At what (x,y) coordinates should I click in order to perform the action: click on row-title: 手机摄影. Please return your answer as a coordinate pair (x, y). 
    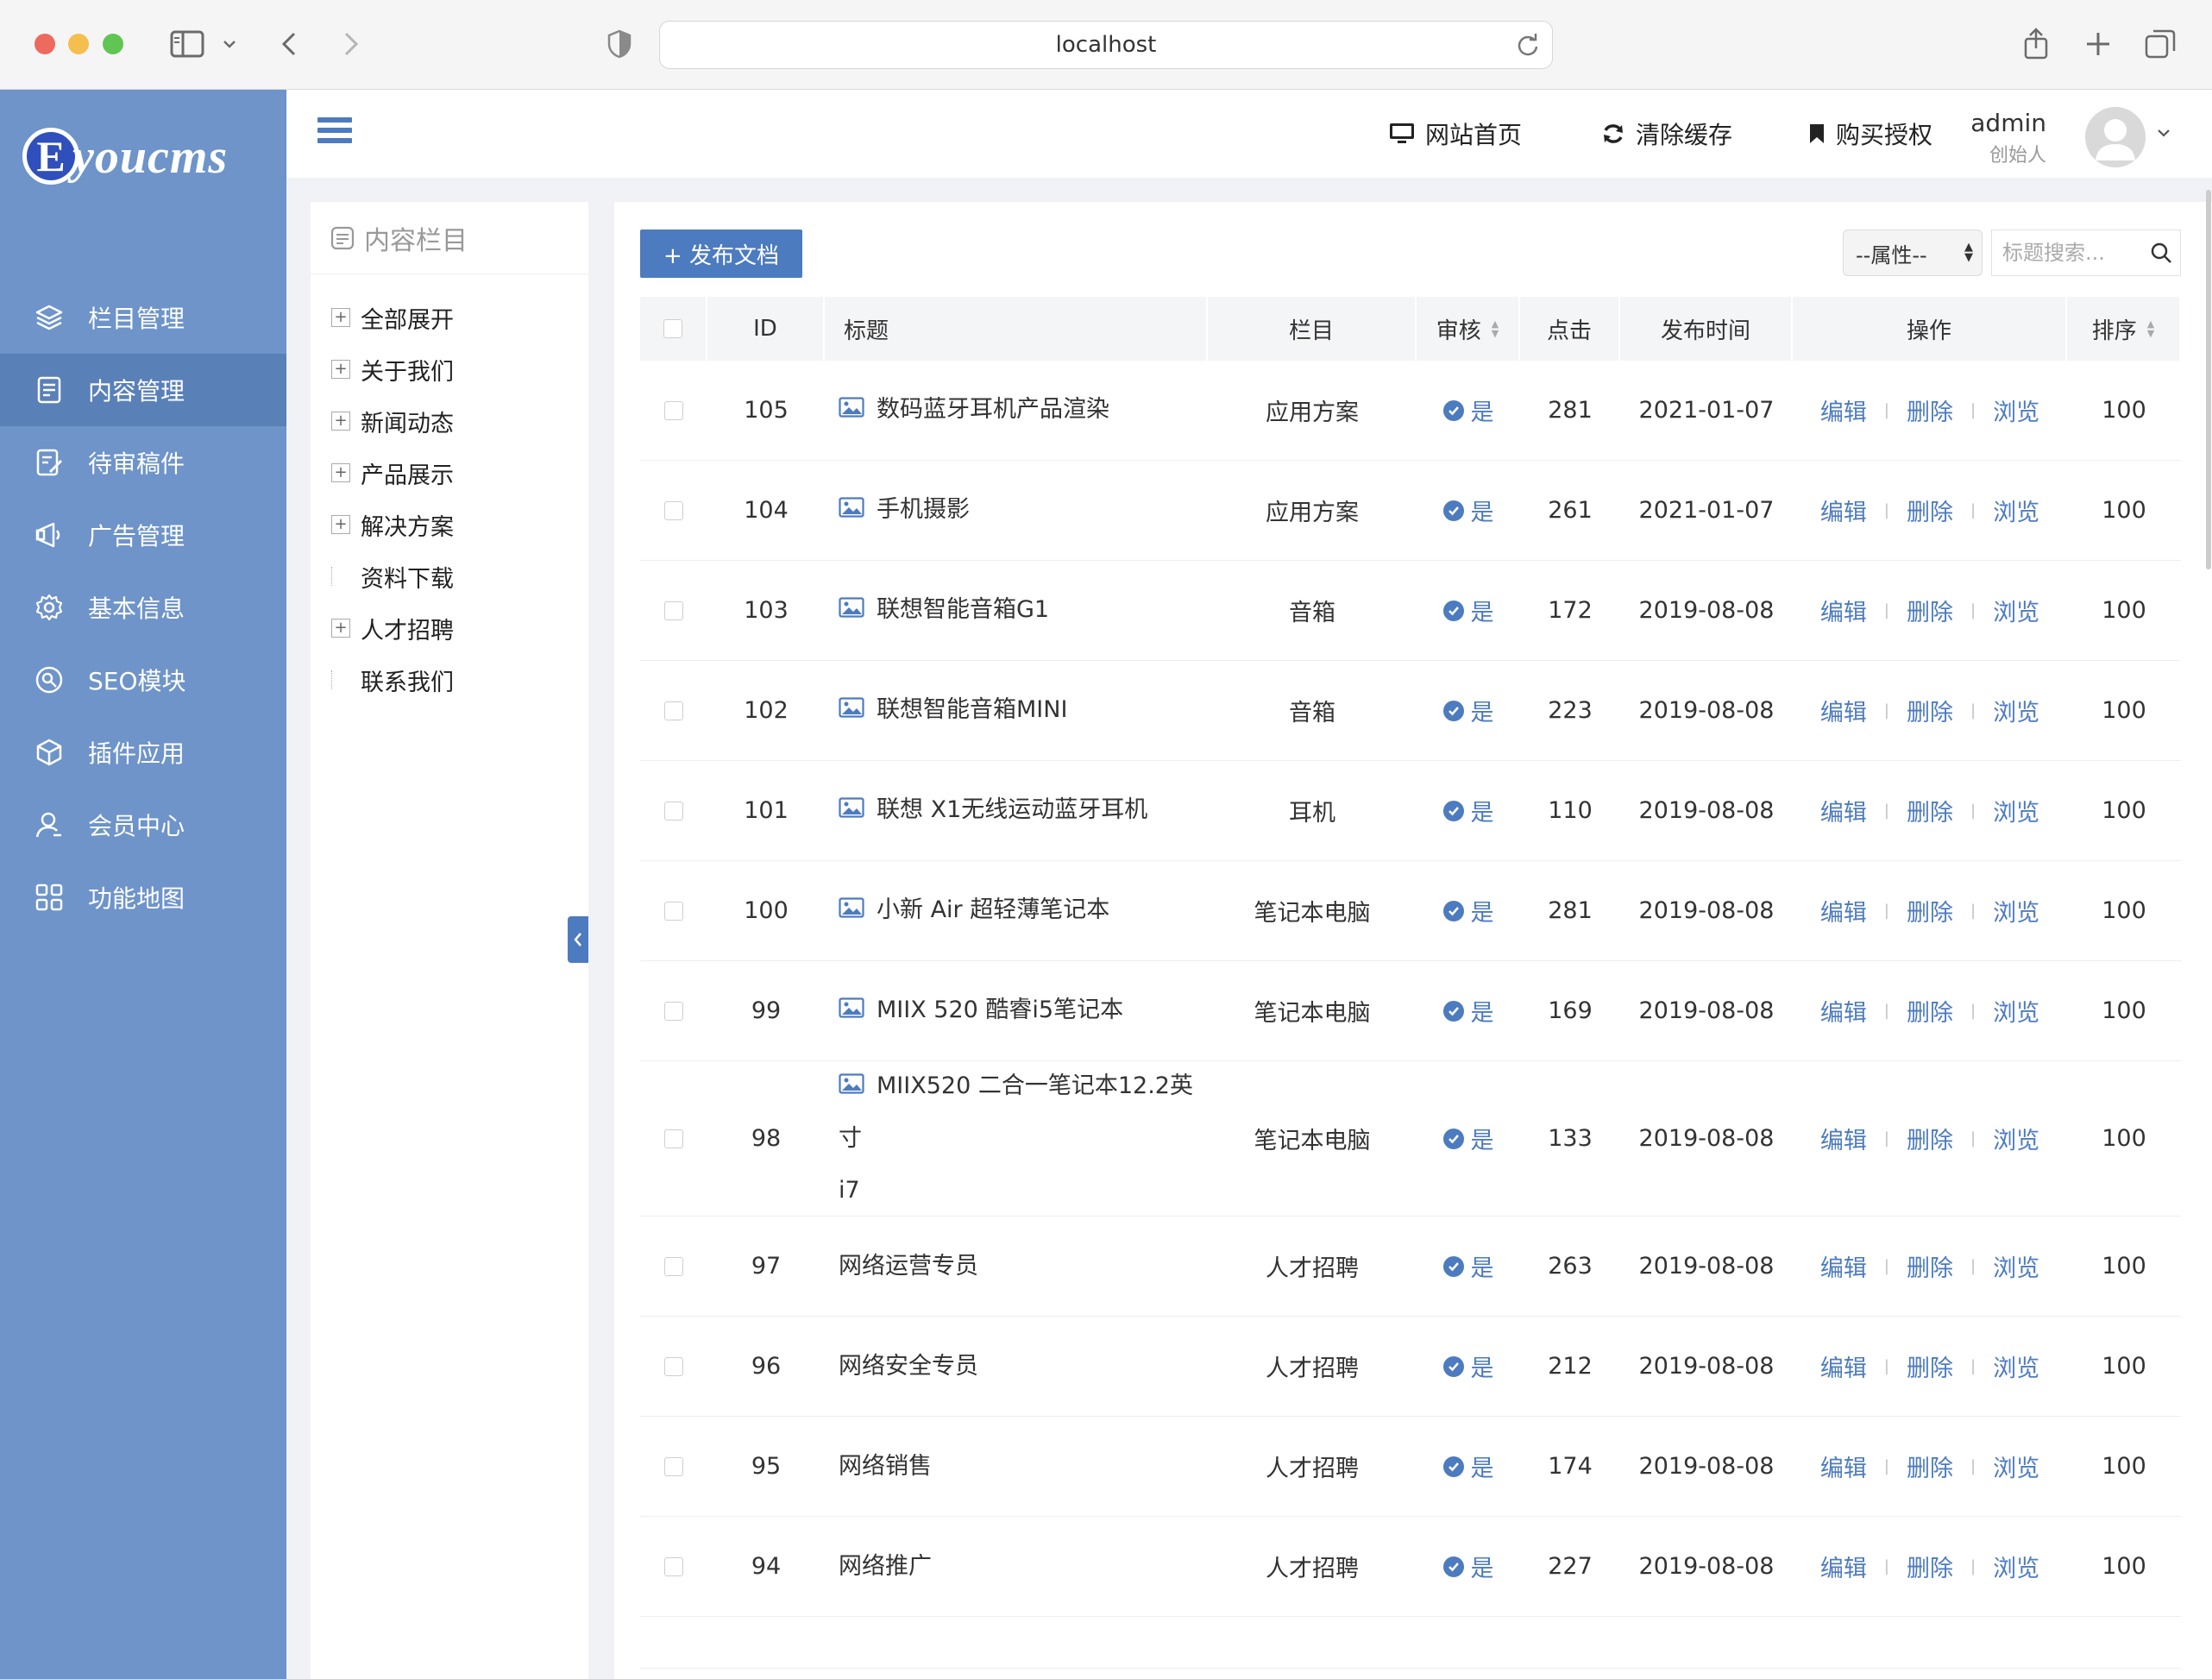
    Looking at the image, I should click on (905, 511).